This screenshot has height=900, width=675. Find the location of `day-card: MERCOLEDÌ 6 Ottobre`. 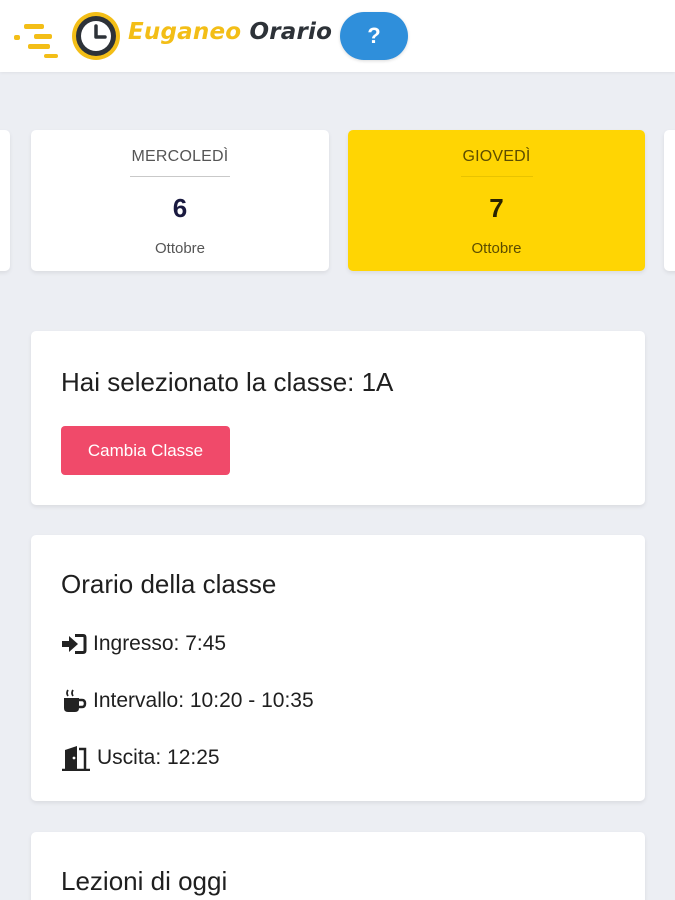

day-card: MERCOLEDÌ 6 Ottobre is located at coordinates (180, 200).